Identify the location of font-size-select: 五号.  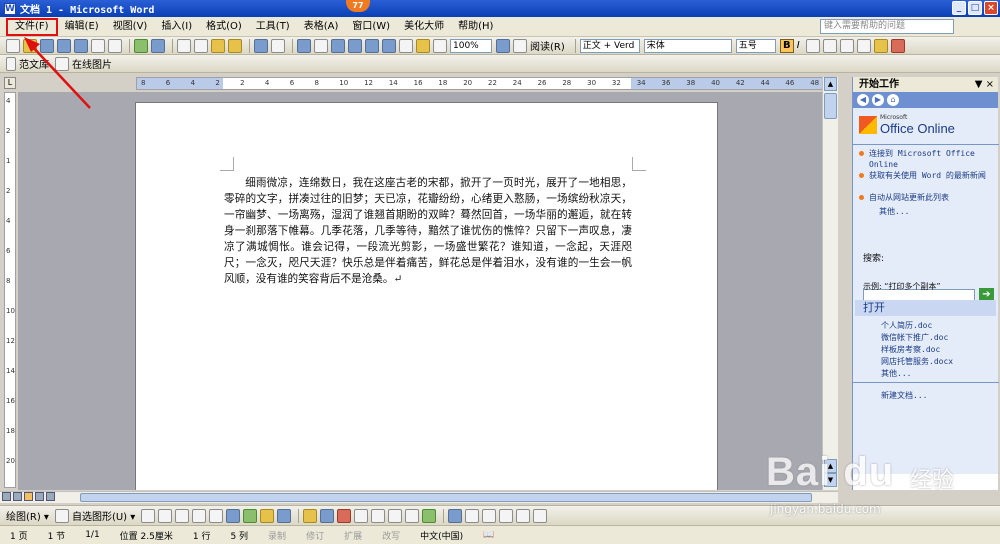
(755, 45).